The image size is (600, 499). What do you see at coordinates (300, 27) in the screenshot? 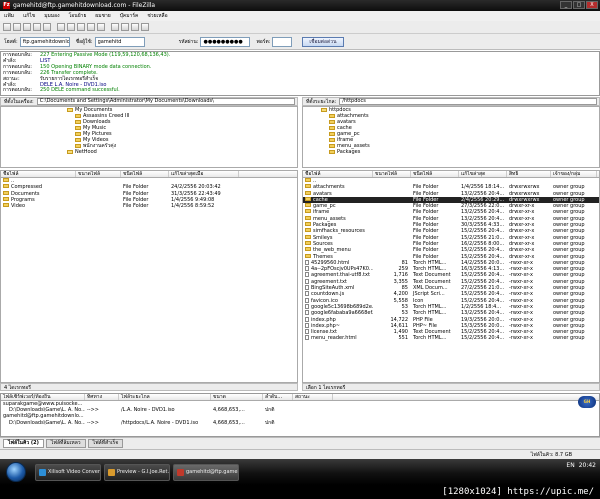
I see `toolbar` at bounding box center [300, 27].